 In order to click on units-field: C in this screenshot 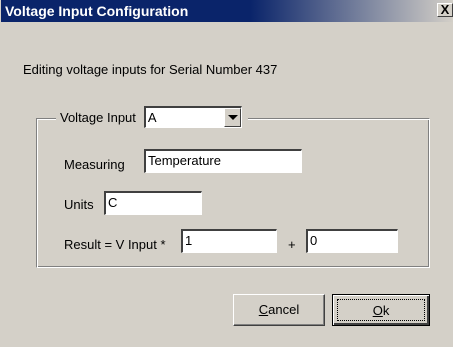, I will do `click(153, 203)`.